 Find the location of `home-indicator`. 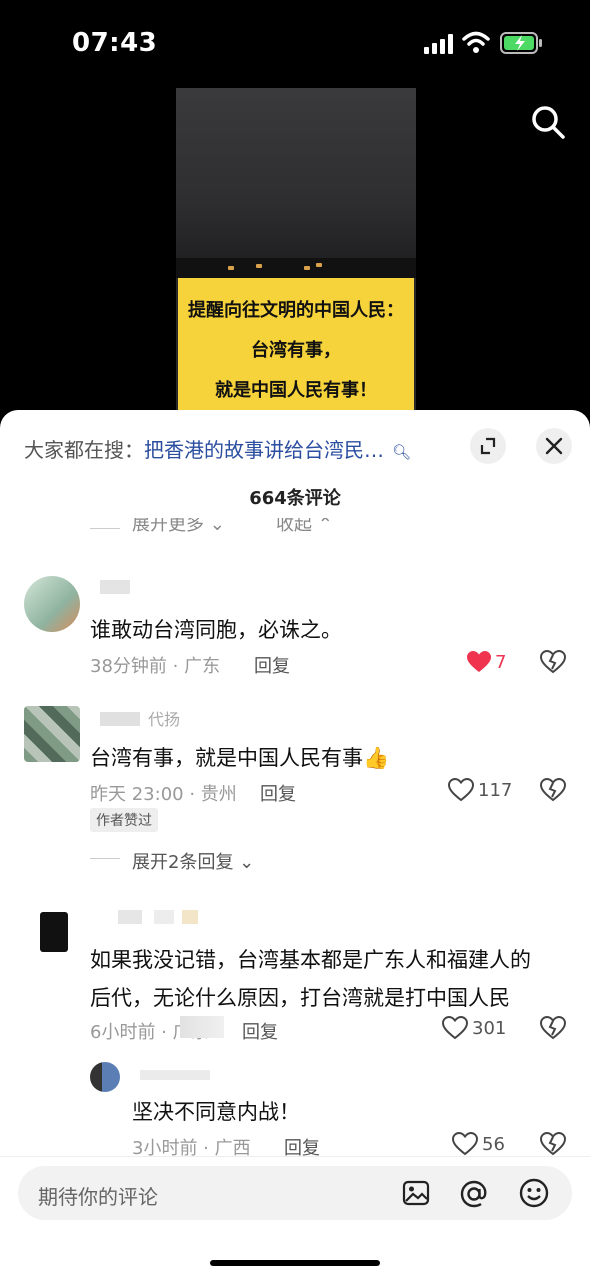

home-indicator is located at coordinates (295, 1263).